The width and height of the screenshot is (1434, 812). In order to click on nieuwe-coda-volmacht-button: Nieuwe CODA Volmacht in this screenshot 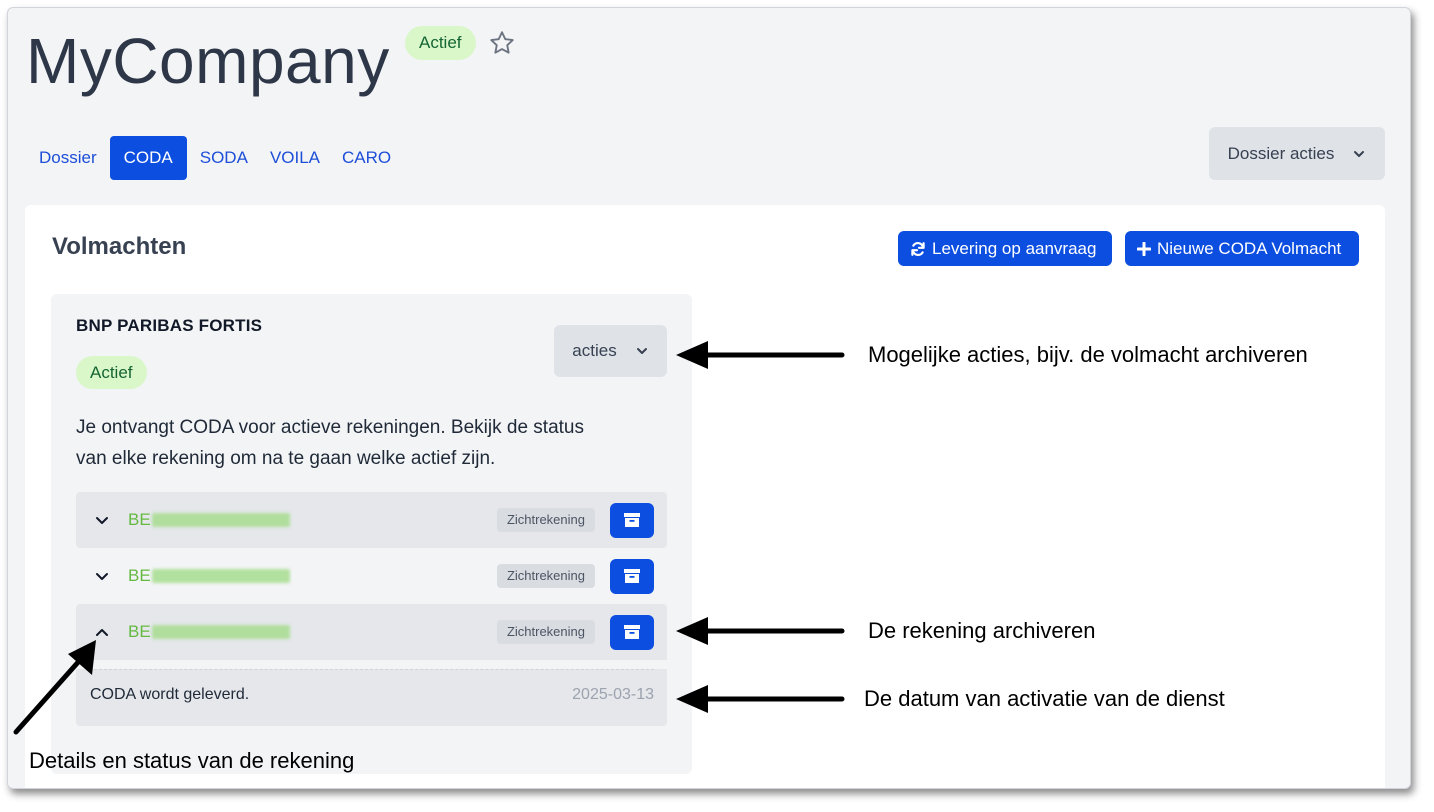, I will do `click(1242, 248)`.